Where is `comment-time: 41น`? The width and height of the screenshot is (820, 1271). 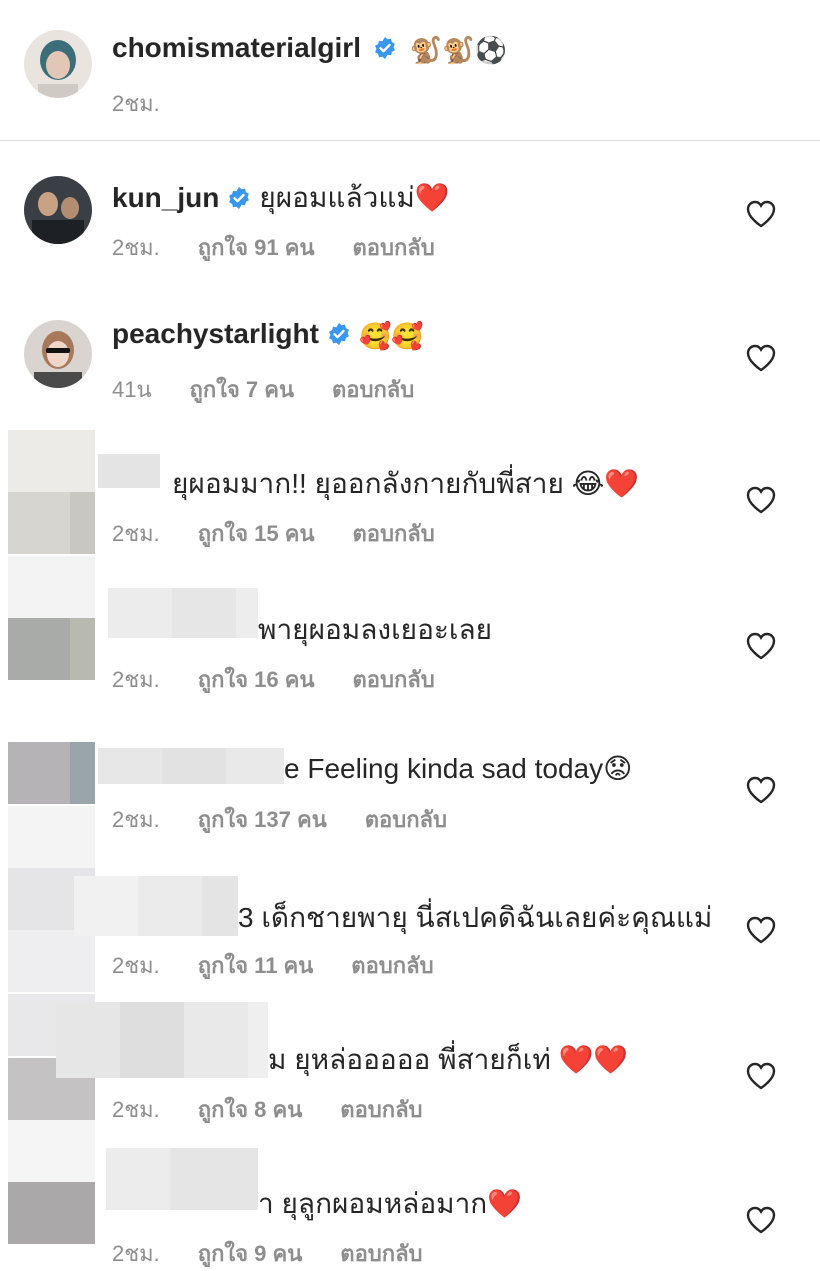
comment-time: 41น is located at coordinates (132, 389).